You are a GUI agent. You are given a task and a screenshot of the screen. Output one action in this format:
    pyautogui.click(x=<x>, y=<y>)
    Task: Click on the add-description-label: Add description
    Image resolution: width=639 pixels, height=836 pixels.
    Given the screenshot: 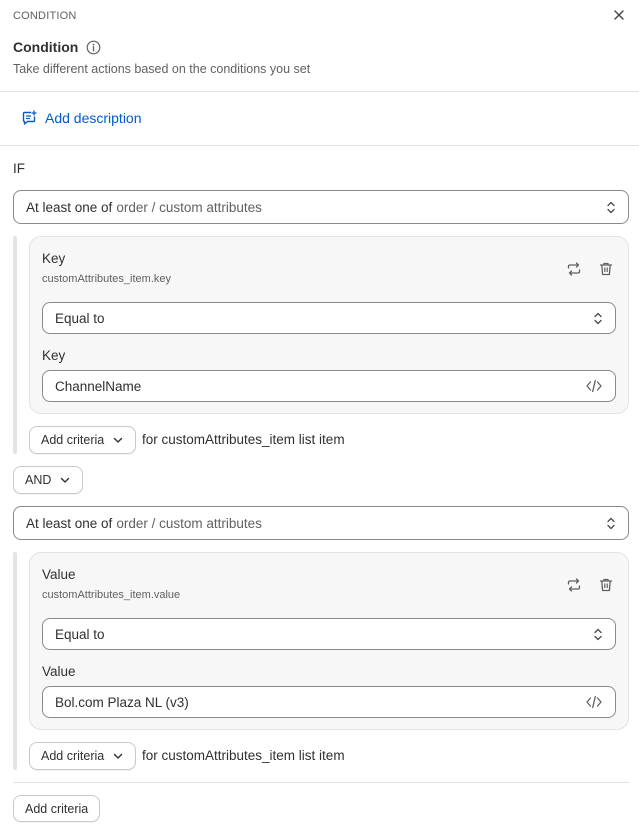 What is the action you would take?
    pyautogui.click(x=93, y=118)
    